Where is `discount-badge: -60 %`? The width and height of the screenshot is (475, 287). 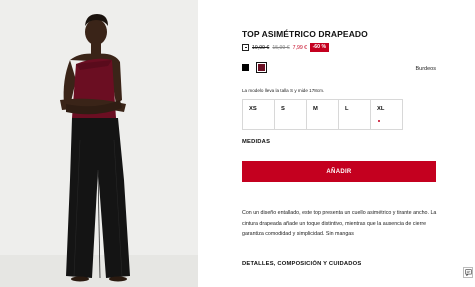
discount-badge: -60 % is located at coordinates (319, 47).